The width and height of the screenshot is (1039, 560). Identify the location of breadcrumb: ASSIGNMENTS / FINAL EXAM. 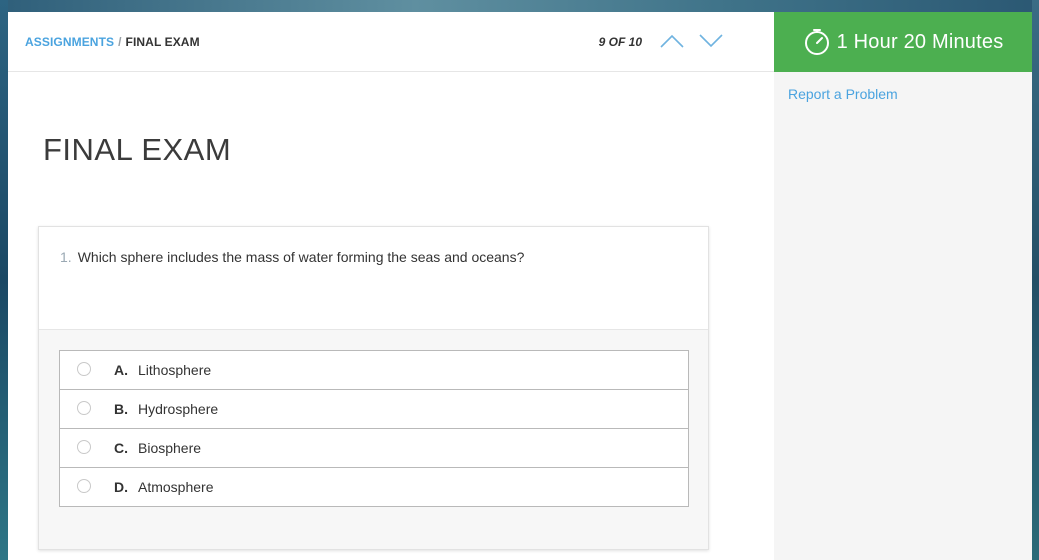
(112, 42).